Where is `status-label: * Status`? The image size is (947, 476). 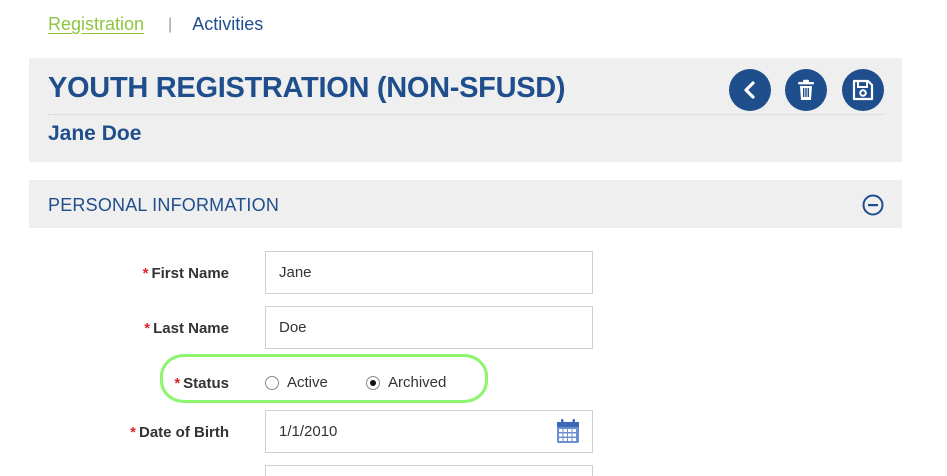 status-label: * Status is located at coordinates (201, 383).